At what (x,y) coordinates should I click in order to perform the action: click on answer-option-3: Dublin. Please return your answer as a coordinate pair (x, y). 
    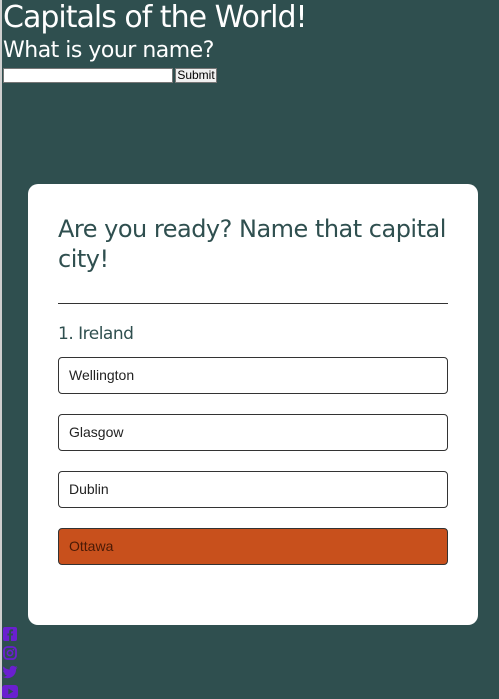
    Looking at the image, I should click on (253, 489).